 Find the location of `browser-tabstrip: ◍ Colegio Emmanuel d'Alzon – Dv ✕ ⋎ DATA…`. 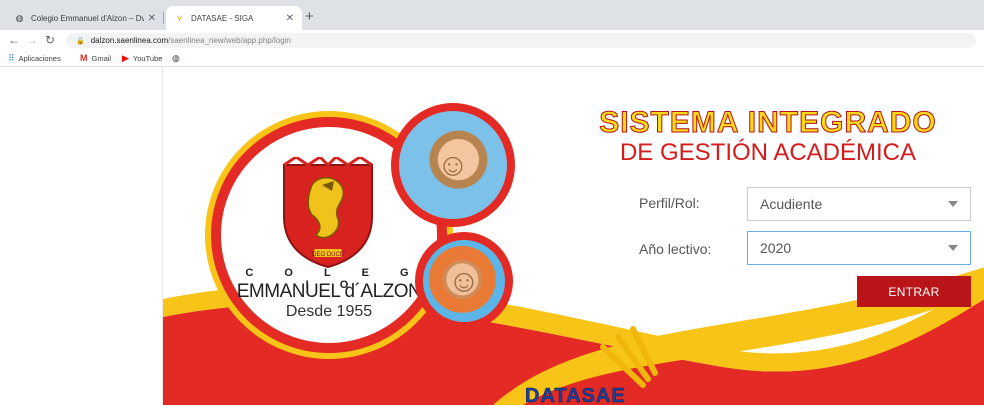

browser-tabstrip: ◍ Colegio Emmanuel d'Alzon – Dv ✕ ⋎ DATA… is located at coordinates (492, 15).